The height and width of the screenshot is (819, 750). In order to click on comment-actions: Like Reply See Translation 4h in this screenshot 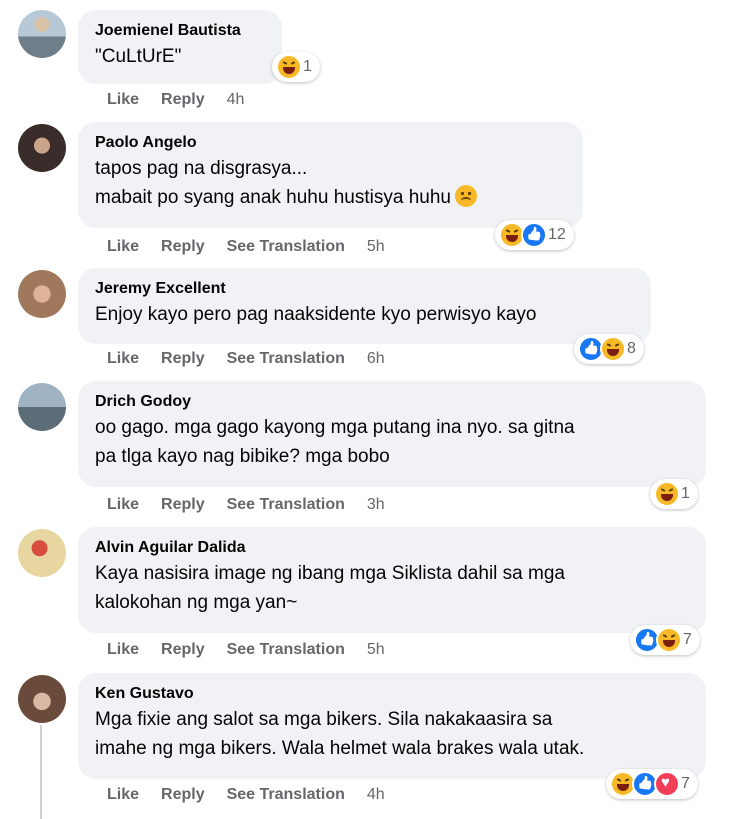, I will do `click(246, 795)`.